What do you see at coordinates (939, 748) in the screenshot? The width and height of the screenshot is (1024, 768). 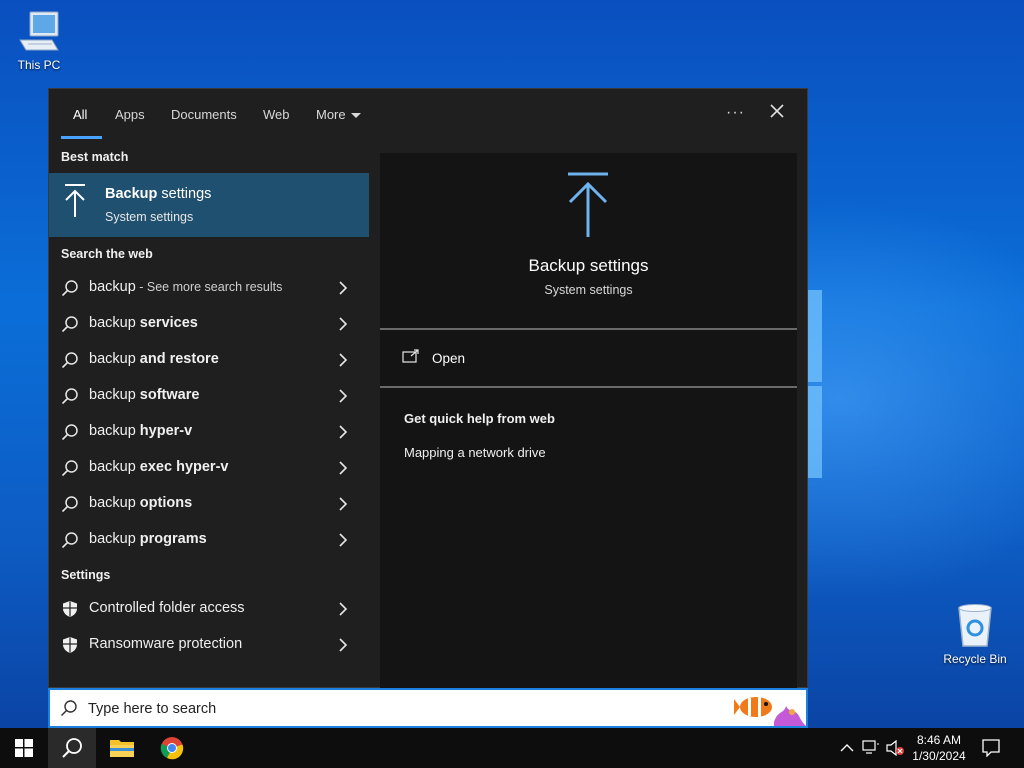 I see `clock: 8:46 AM 1/30/2024` at bounding box center [939, 748].